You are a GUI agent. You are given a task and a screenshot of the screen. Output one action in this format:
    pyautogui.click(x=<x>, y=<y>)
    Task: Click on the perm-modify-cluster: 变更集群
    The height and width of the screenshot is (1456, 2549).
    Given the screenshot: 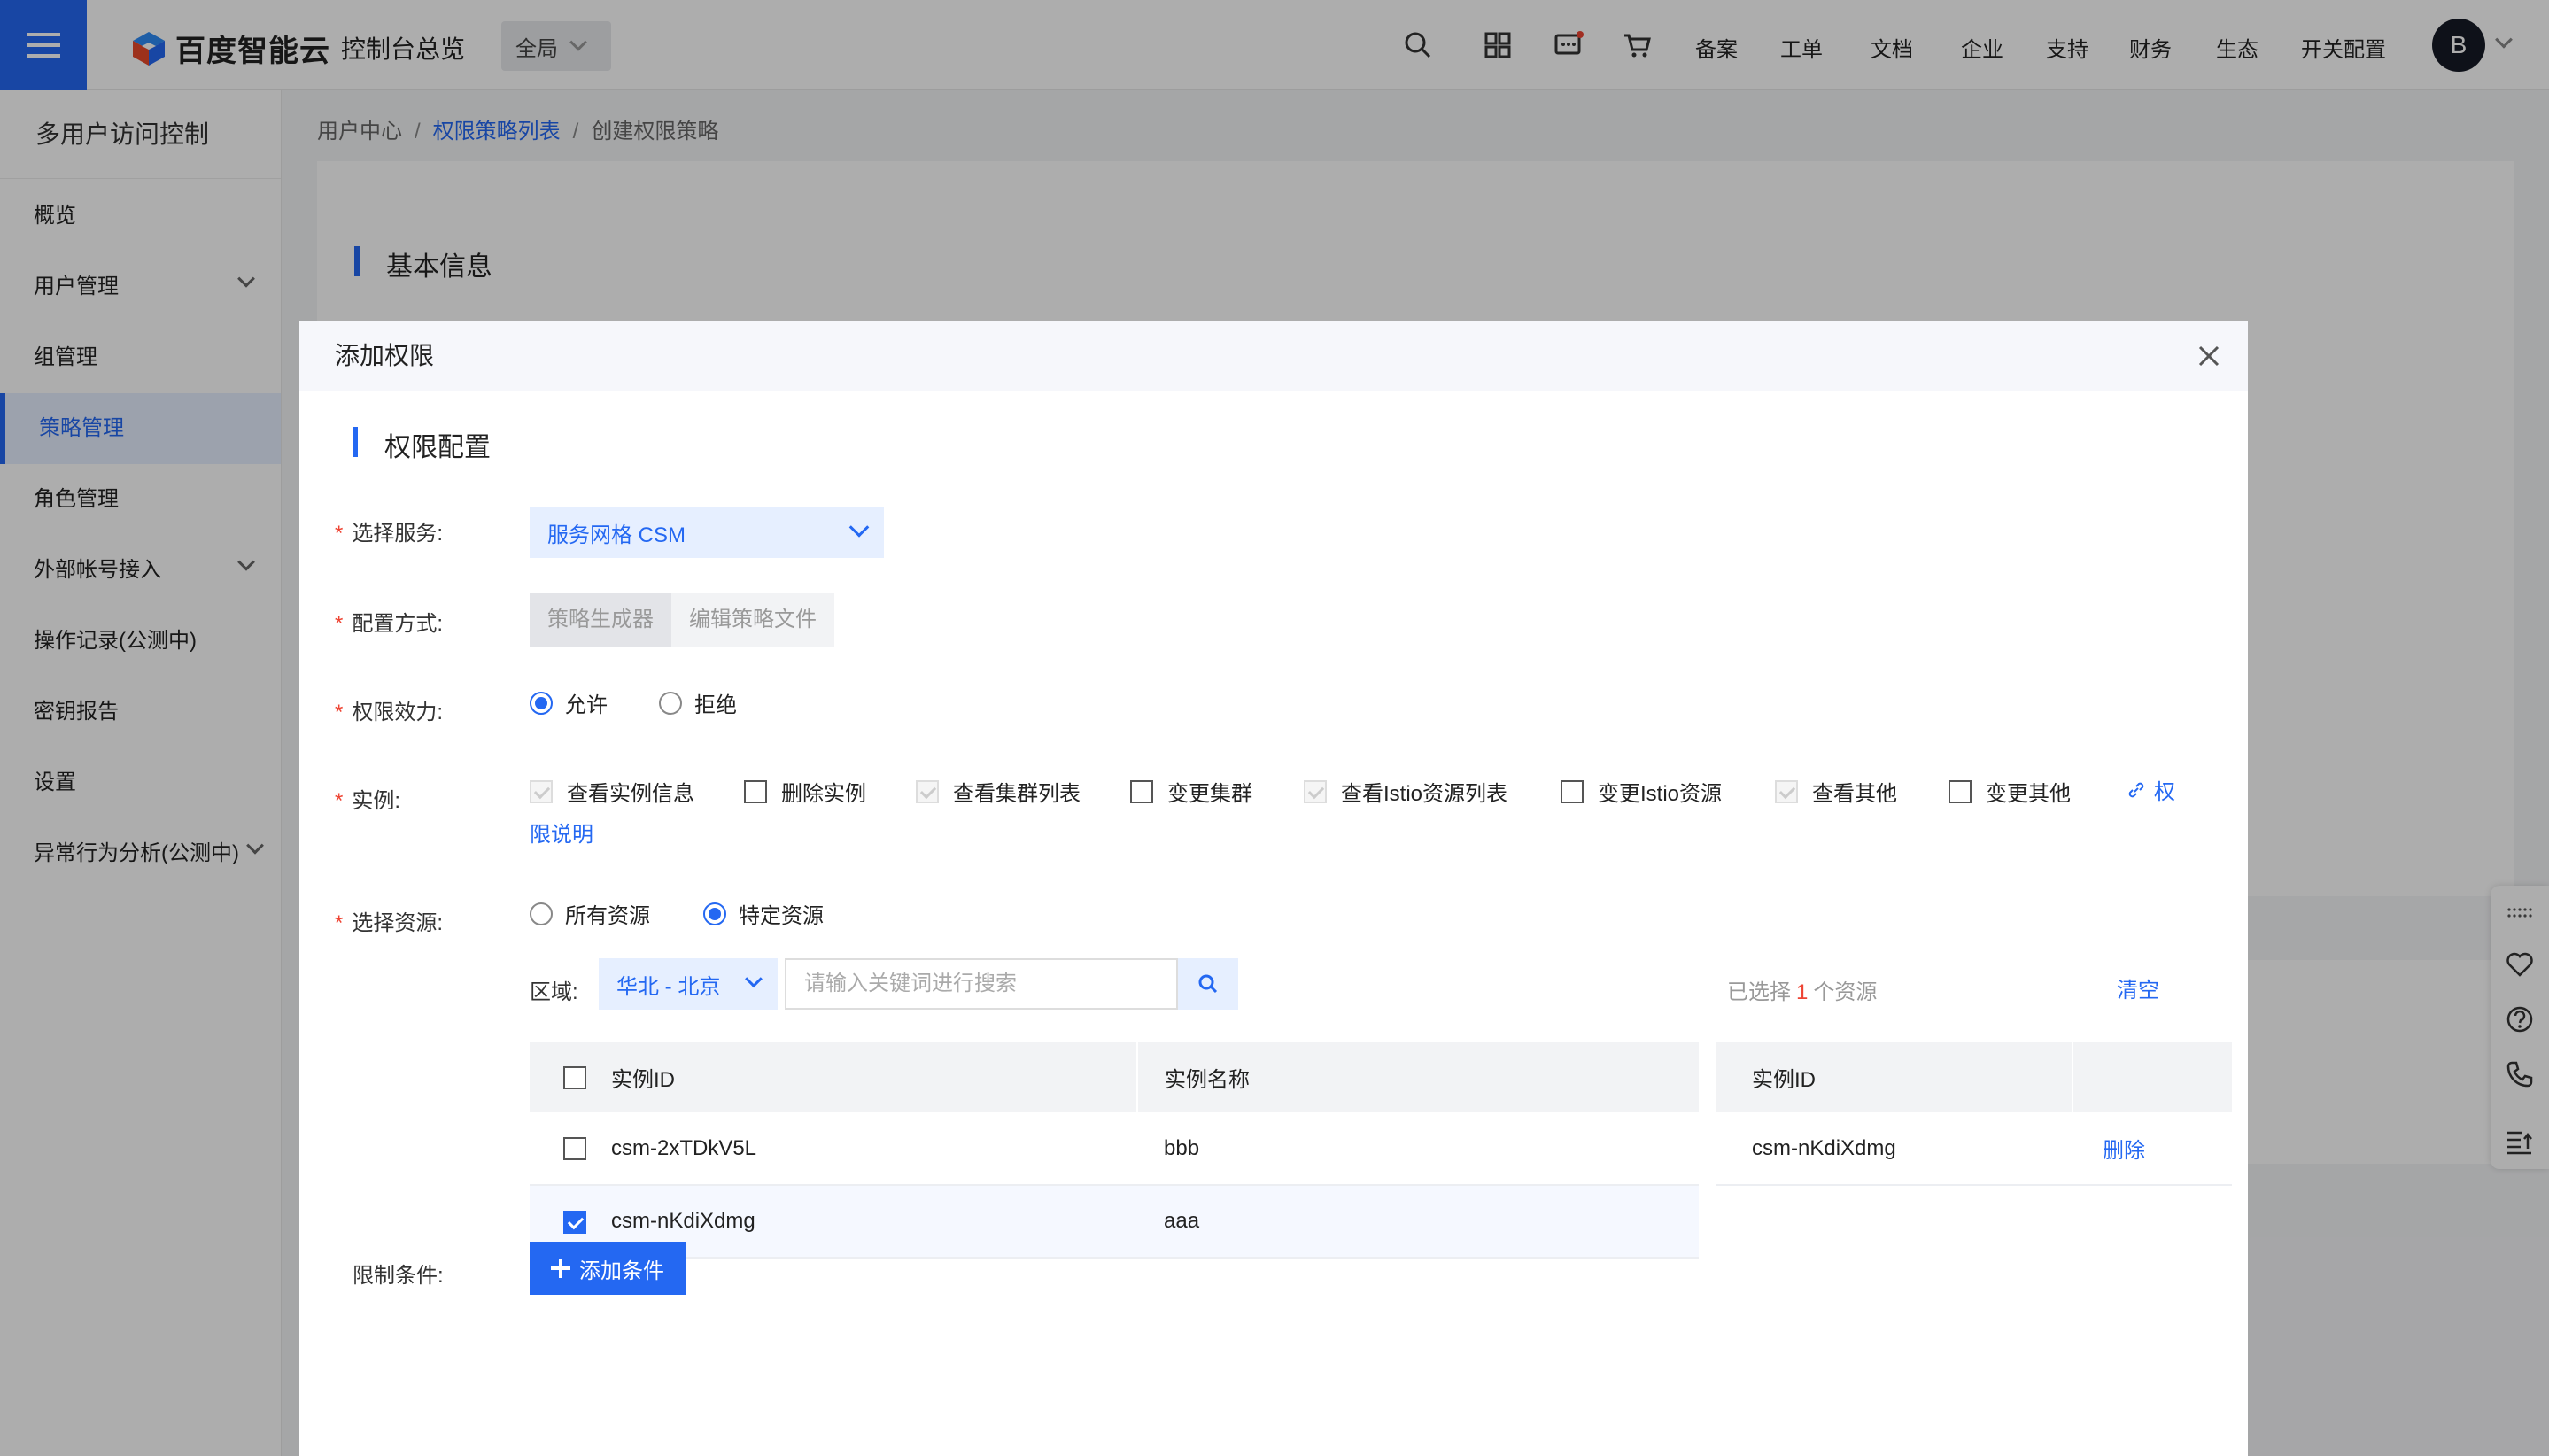 What is the action you would take?
    pyautogui.click(x=1191, y=791)
    